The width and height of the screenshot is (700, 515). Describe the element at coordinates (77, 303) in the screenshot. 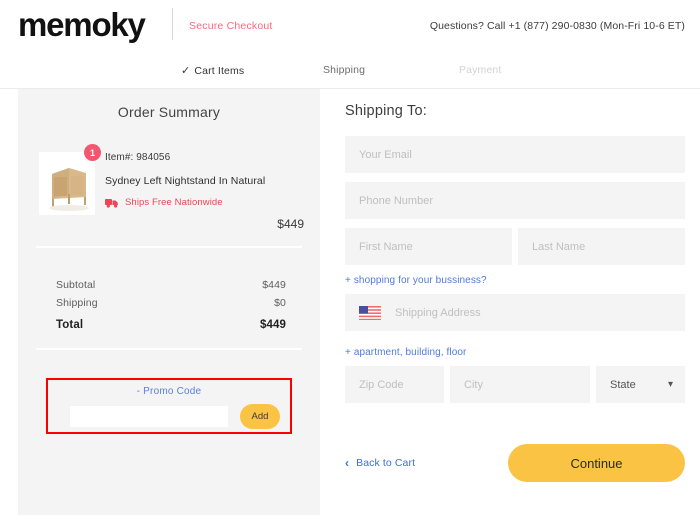

I see `shipping-label: Shipping` at that location.